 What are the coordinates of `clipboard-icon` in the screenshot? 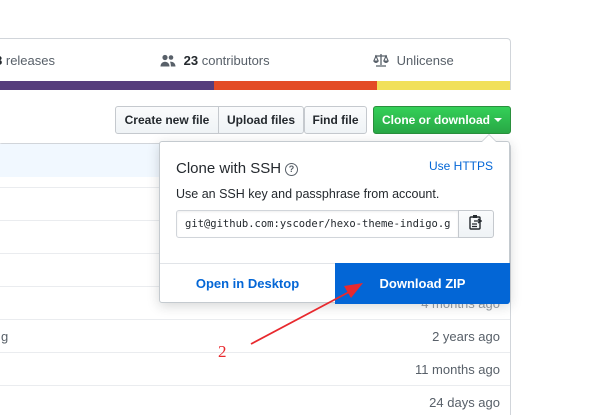 It's located at (476, 224).